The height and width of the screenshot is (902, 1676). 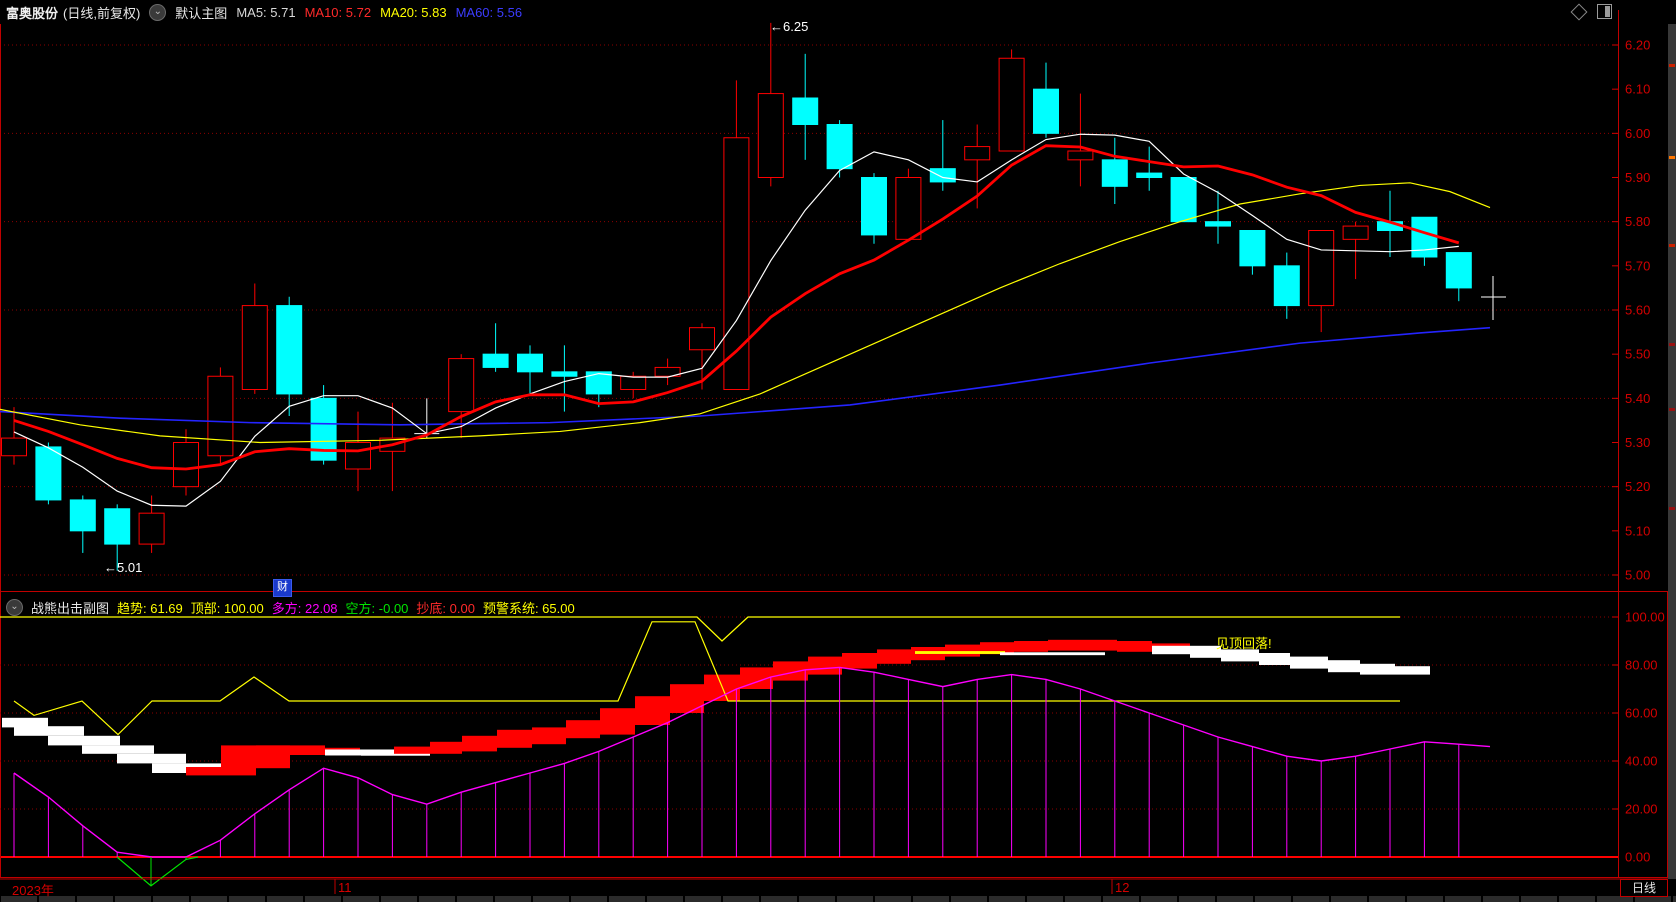 What do you see at coordinates (377, 608) in the screenshot?
I see `indicator-bear-value: 空方: -0.00` at bounding box center [377, 608].